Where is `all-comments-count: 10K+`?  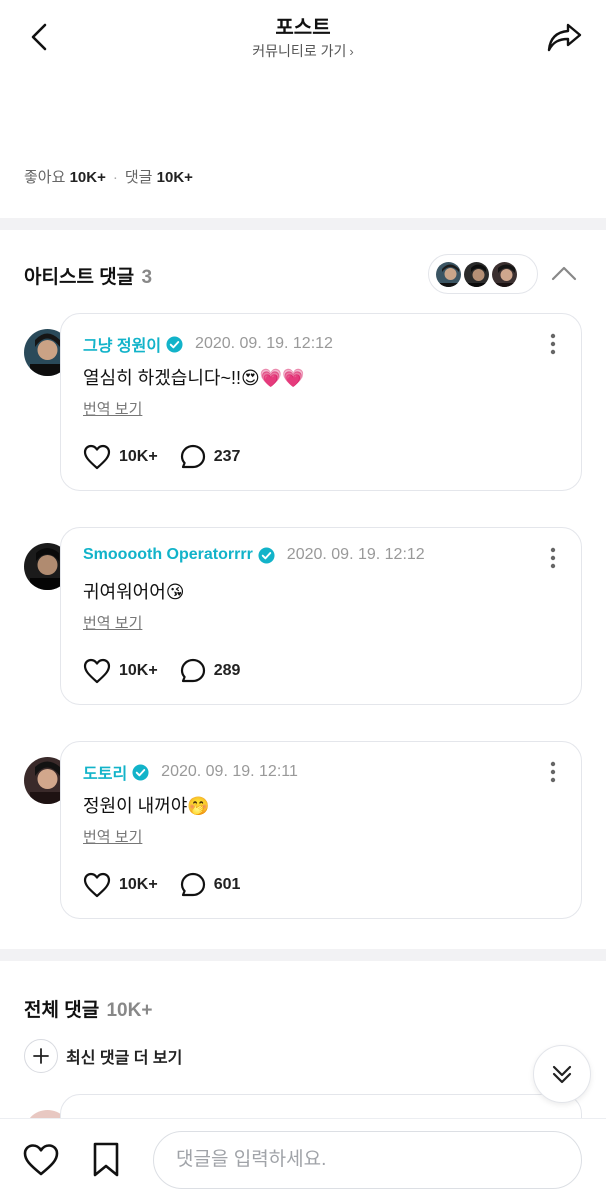 all-comments-count: 10K+ is located at coordinates (129, 1010).